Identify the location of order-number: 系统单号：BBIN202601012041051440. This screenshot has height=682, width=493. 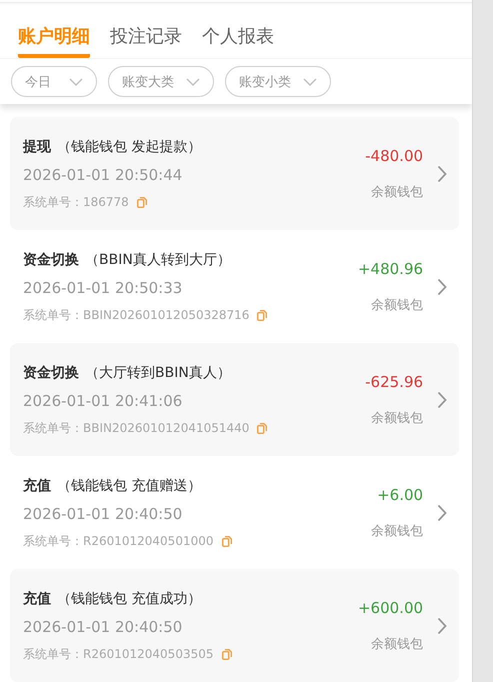
(136, 428).